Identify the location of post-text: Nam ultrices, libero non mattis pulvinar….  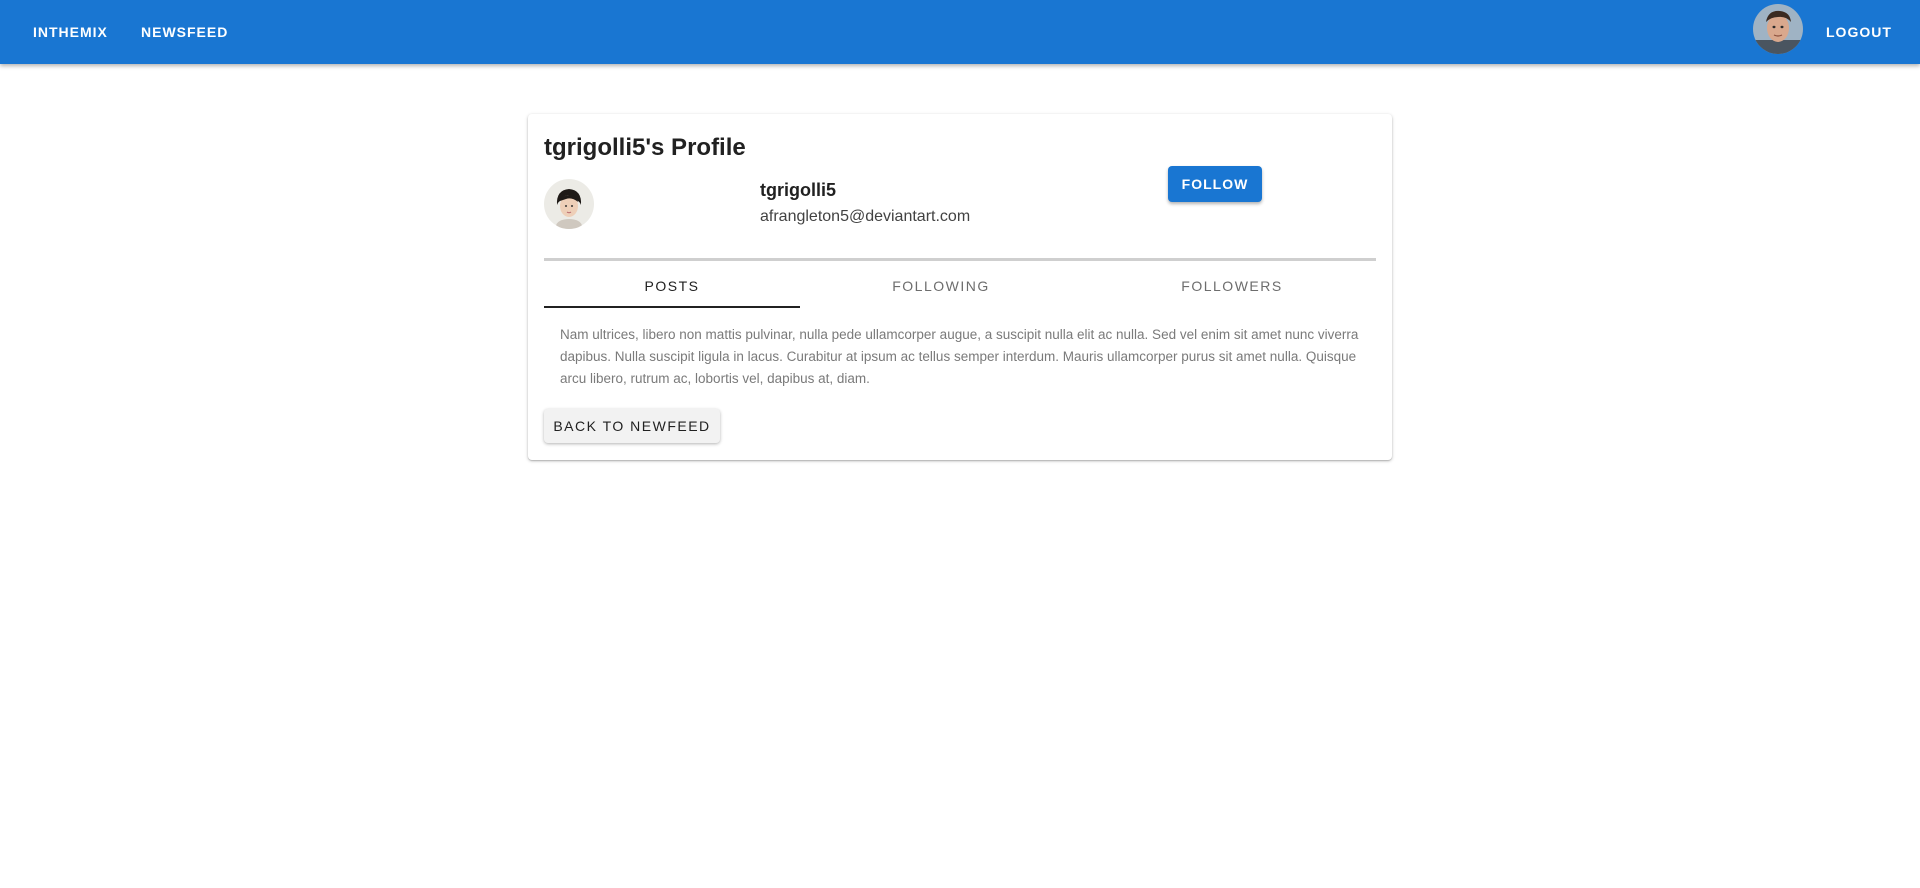
(959, 356).